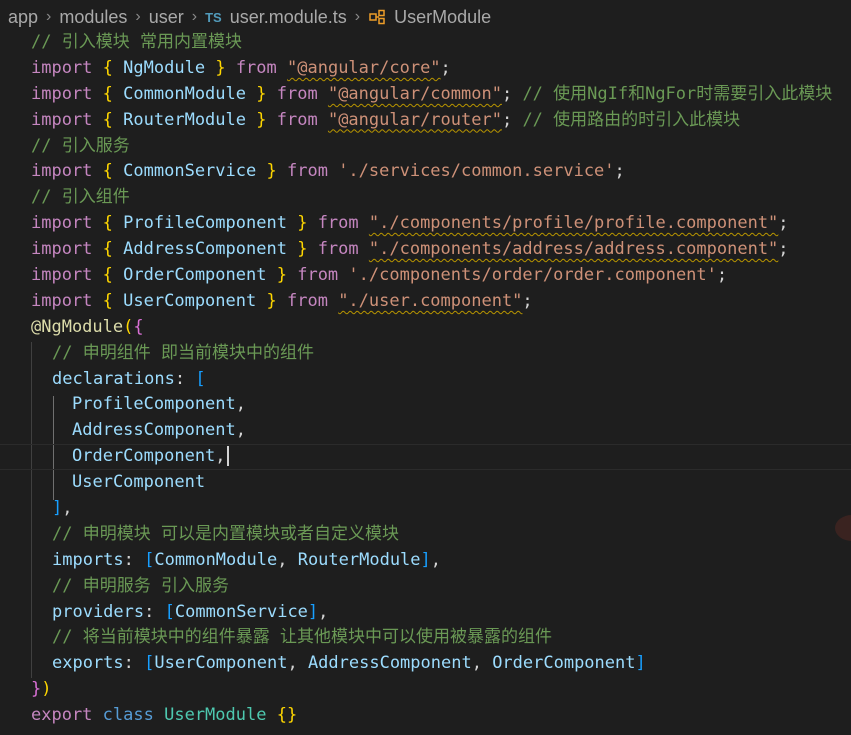 This screenshot has height=735, width=851. I want to click on code-line: // 申明组件 即当前模块中的组件, so click(425, 354).